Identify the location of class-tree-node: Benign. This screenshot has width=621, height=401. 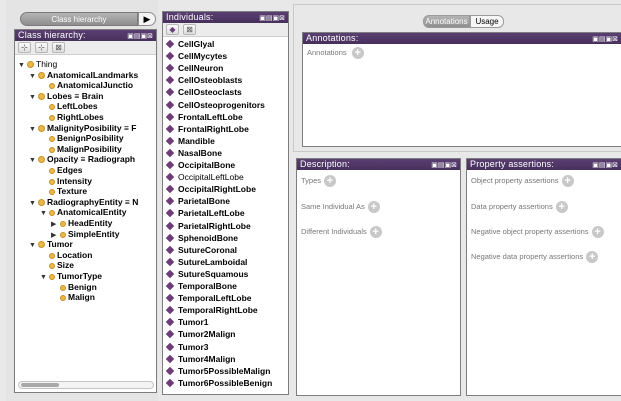
(74, 287).